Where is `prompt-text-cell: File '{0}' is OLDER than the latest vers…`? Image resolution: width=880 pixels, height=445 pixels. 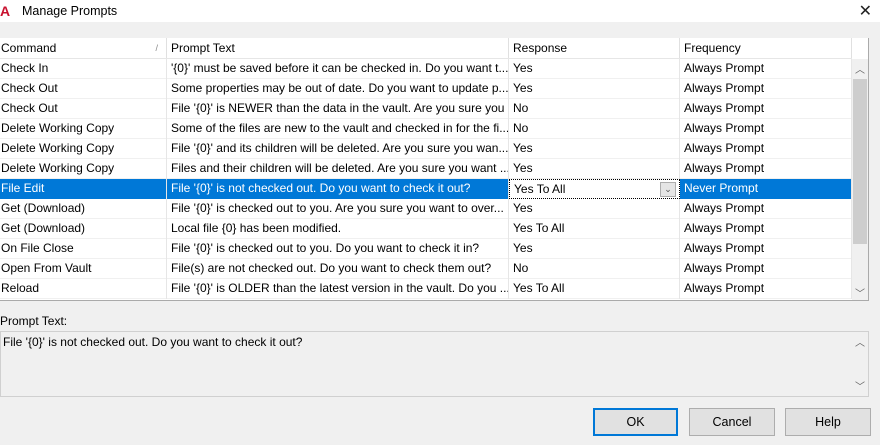
prompt-text-cell: File '{0}' is OLDER than the latest vers… is located at coordinates (338, 289).